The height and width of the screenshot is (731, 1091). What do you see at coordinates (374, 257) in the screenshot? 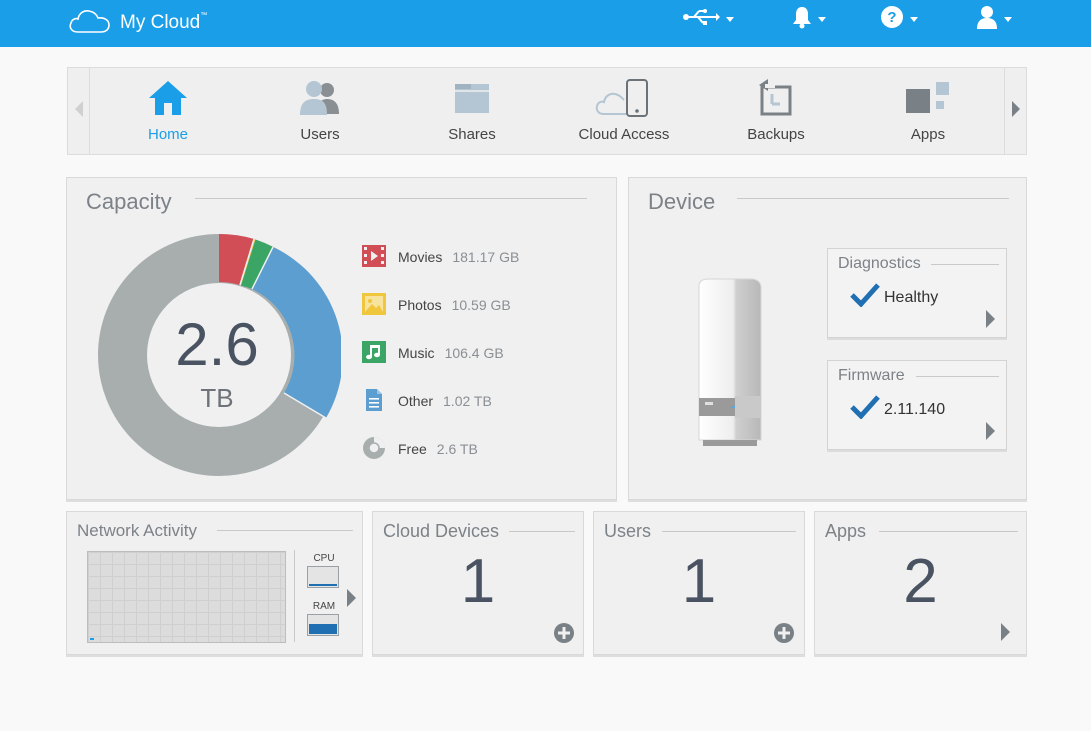
I see `movie-icon` at bounding box center [374, 257].